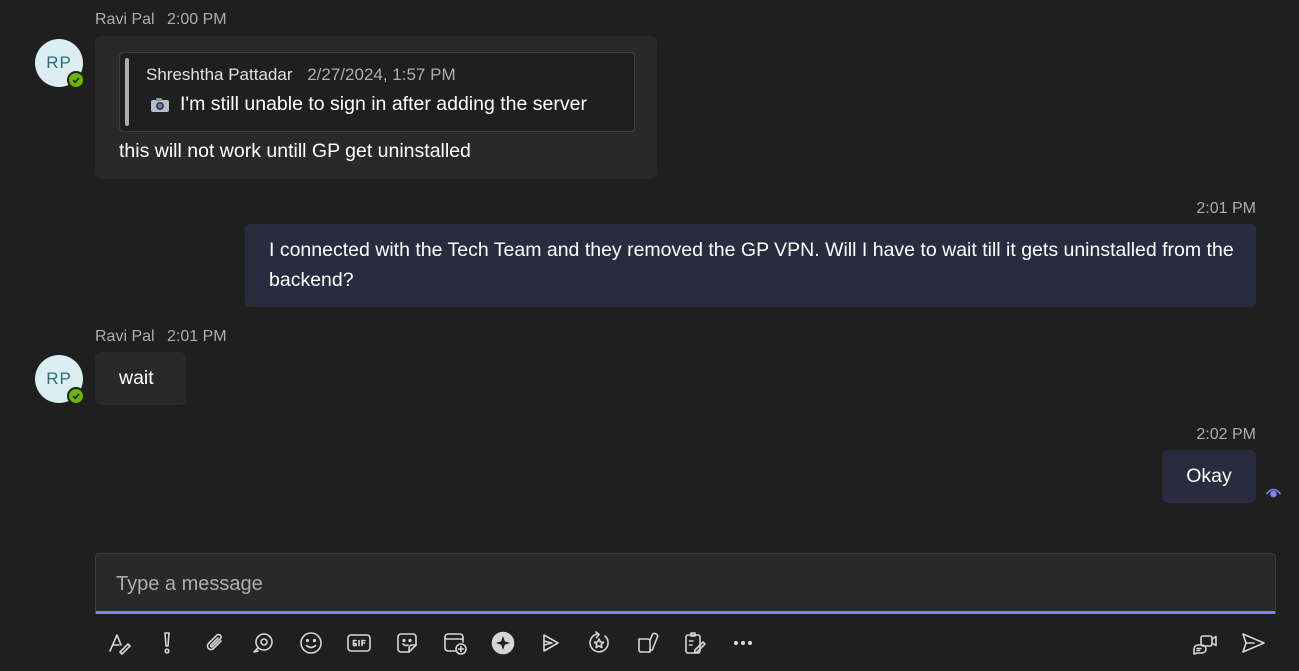 The height and width of the screenshot is (671, 1299). I want to click on format-icon, so click(119, 643).